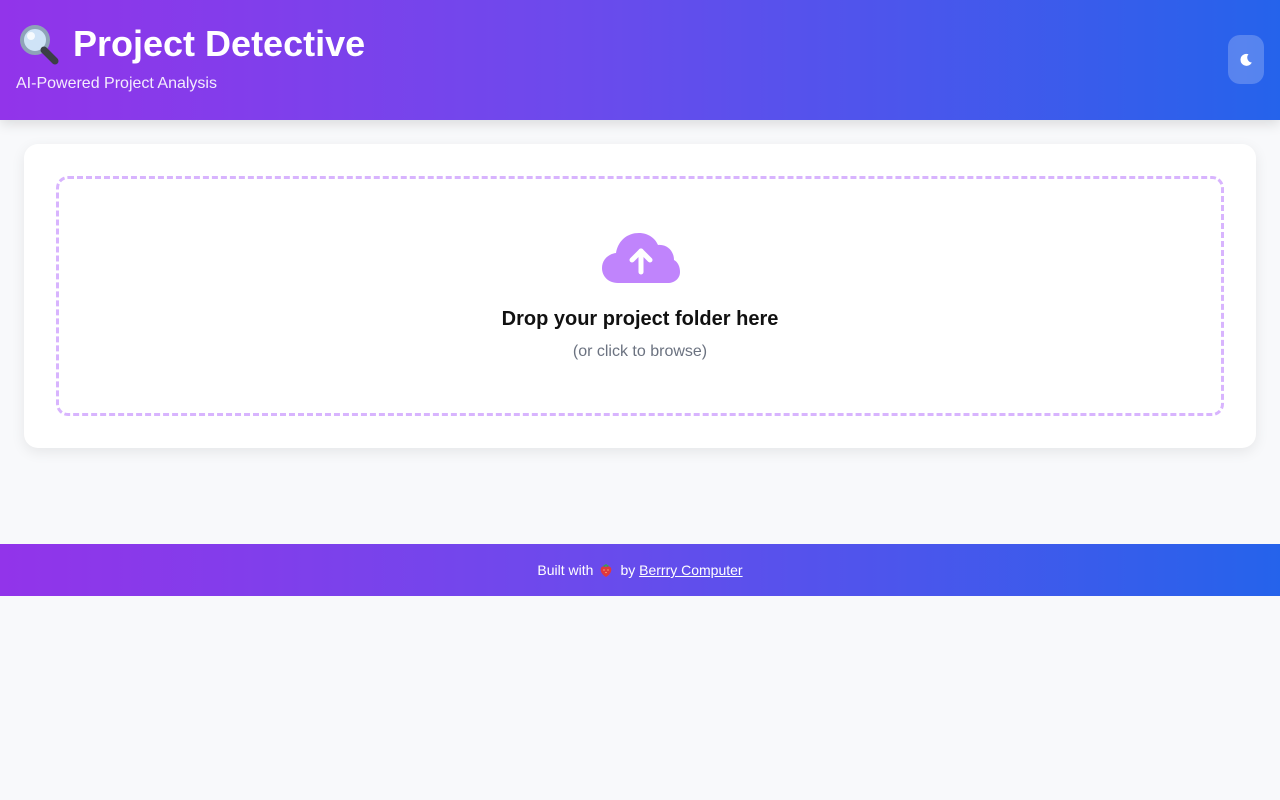 Image resolution: width=1280 pixels, height=800 pixels. I want to click on title-row: Project Detective, so click(190, 44).